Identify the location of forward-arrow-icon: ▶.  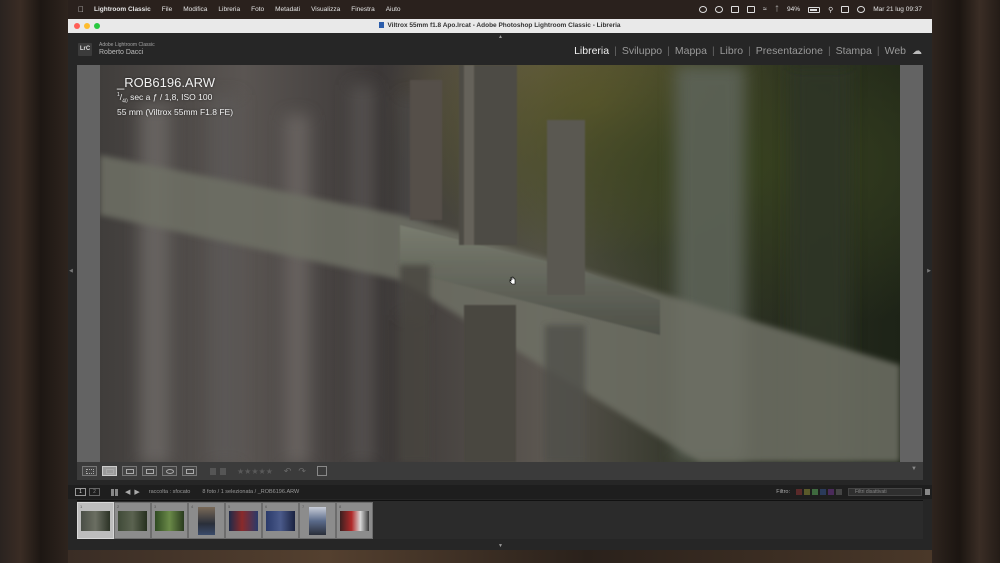
(136, 492).